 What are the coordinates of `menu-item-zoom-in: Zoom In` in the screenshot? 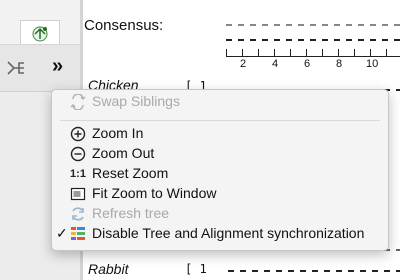 It's located at (220, 134).